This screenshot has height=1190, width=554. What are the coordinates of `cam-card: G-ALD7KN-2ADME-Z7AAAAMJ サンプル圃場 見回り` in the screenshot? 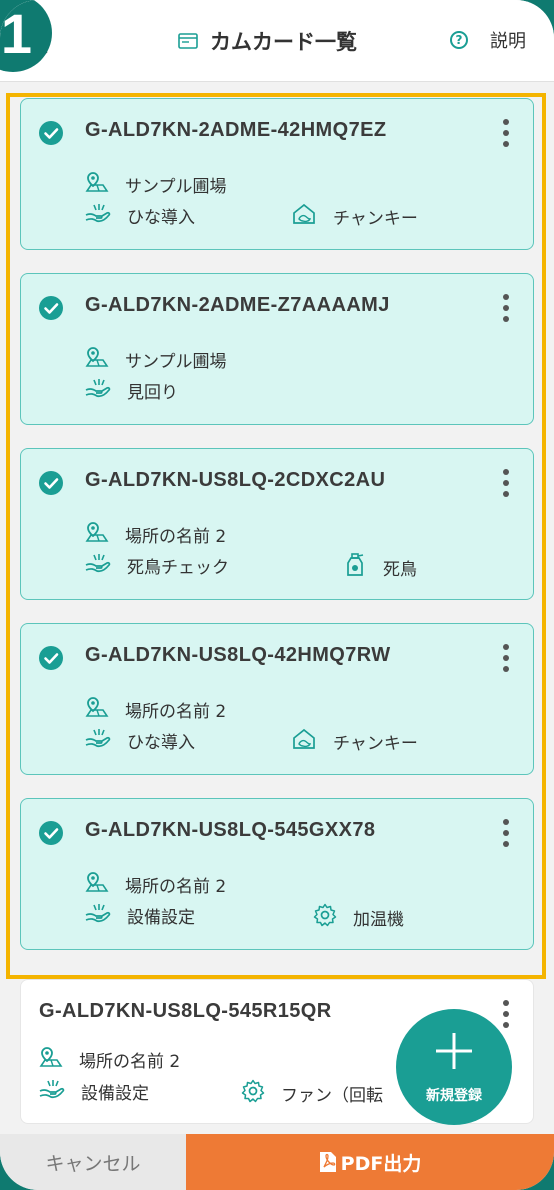 It's located at (277, 349).